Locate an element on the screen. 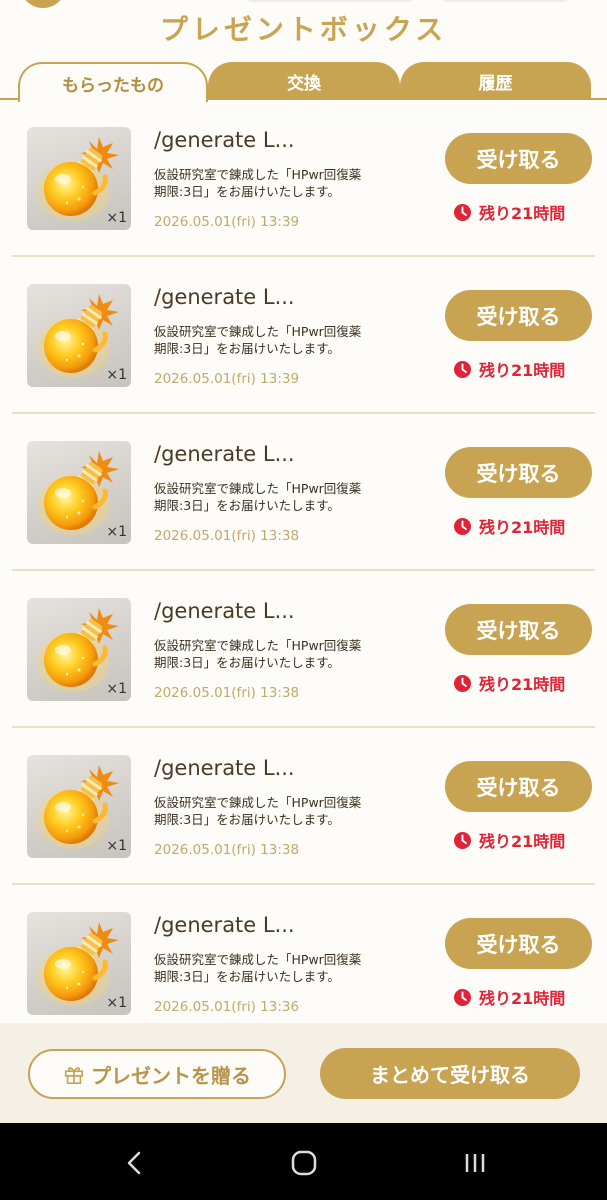 Image resolution: width=607 pixels, height=1200 pixels. system-nav-bar is located at coordinates (303, 1161).